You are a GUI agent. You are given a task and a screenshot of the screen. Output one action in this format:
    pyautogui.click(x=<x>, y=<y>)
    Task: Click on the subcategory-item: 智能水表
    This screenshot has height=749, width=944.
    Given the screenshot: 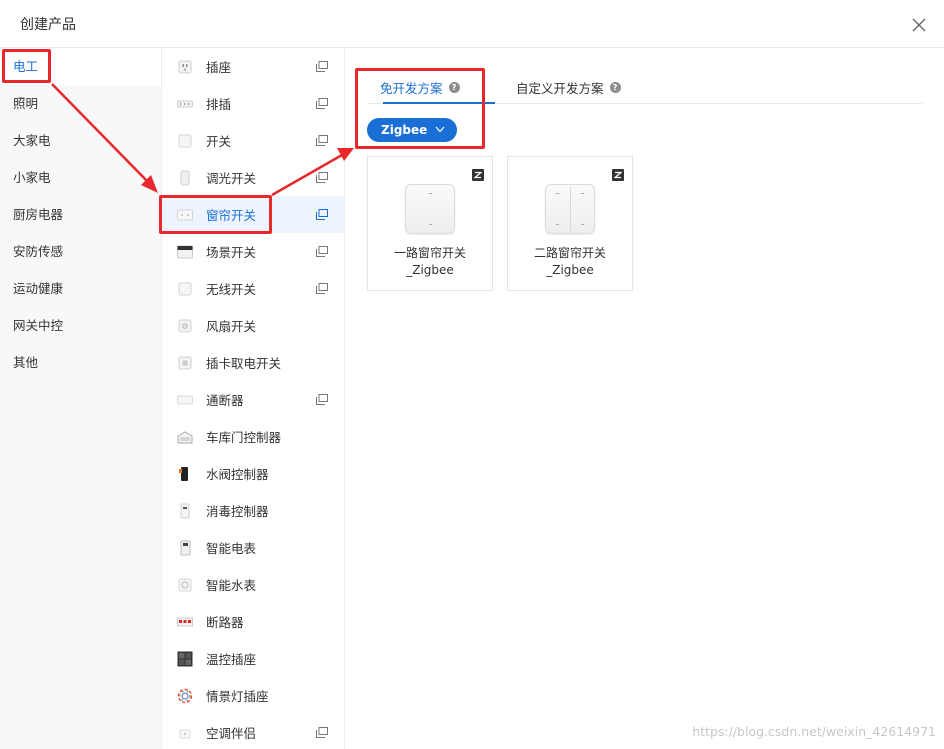 What is the action you would take?
    pyautogui.click(x=253, y=584)
    